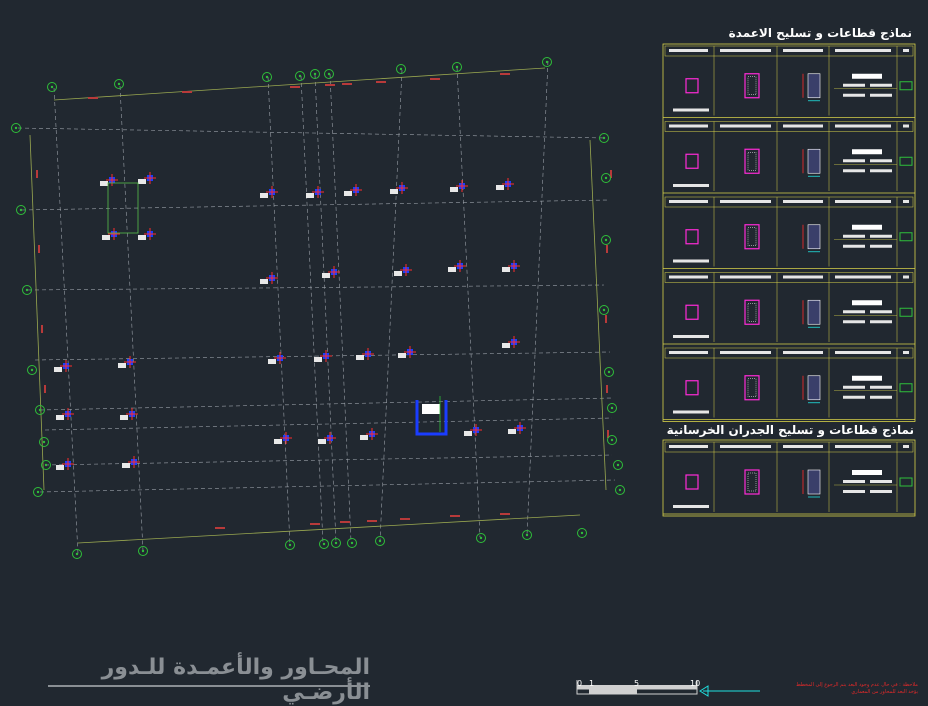 This screenshot has height=706, width=928. I want to click on scale-label-0: 0, so click(579, 683).